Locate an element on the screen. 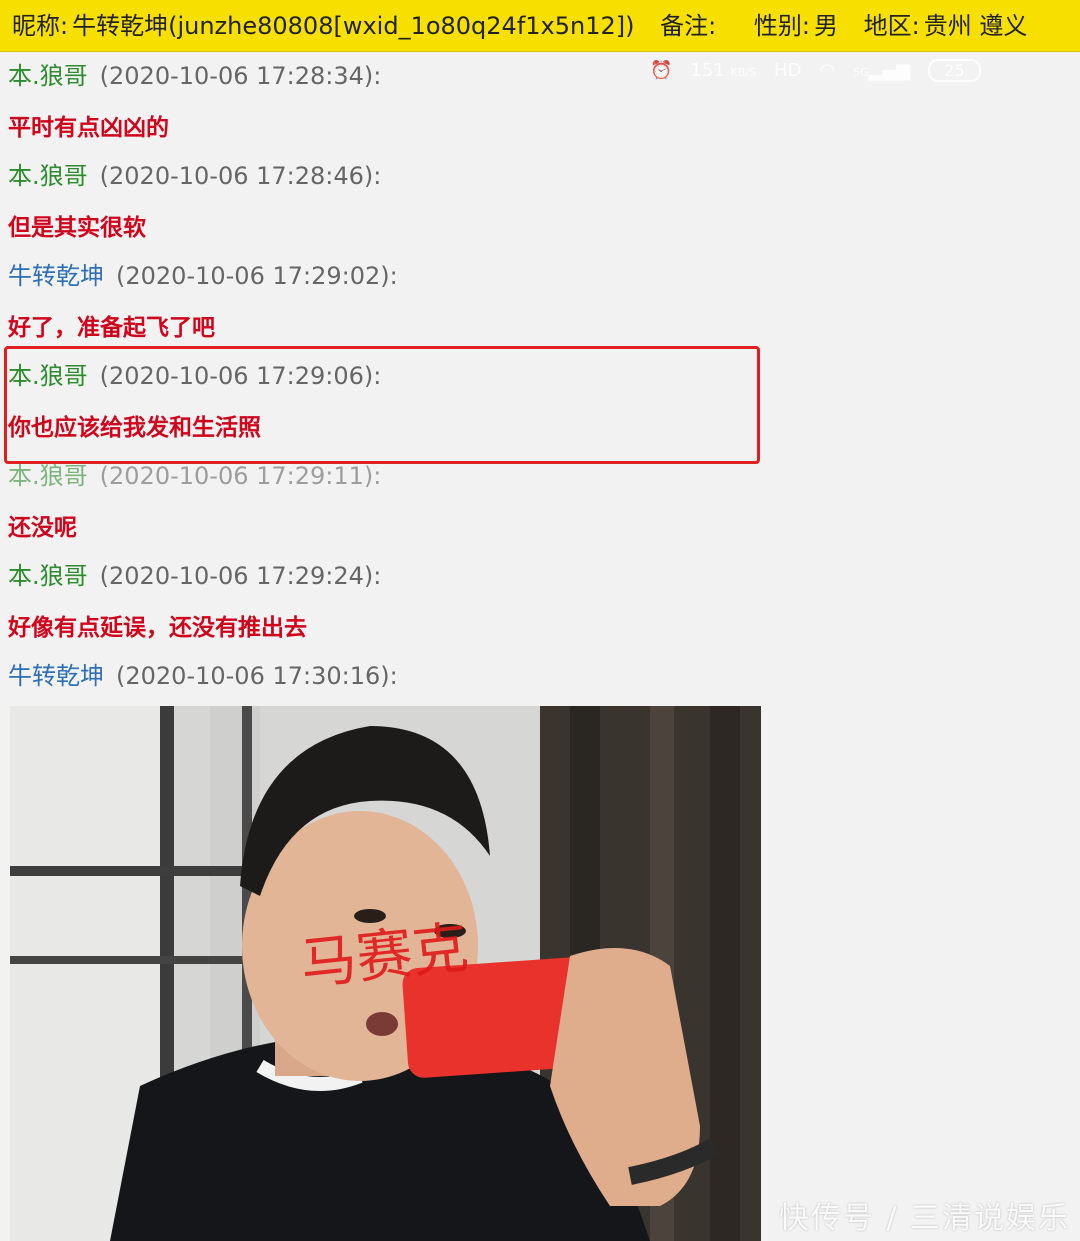 The height and width of the screenshot is (1241, 1080). message-header: 牛转乾坤 (2020-10-06 17:29:02): is located at coordinates (203, 273).